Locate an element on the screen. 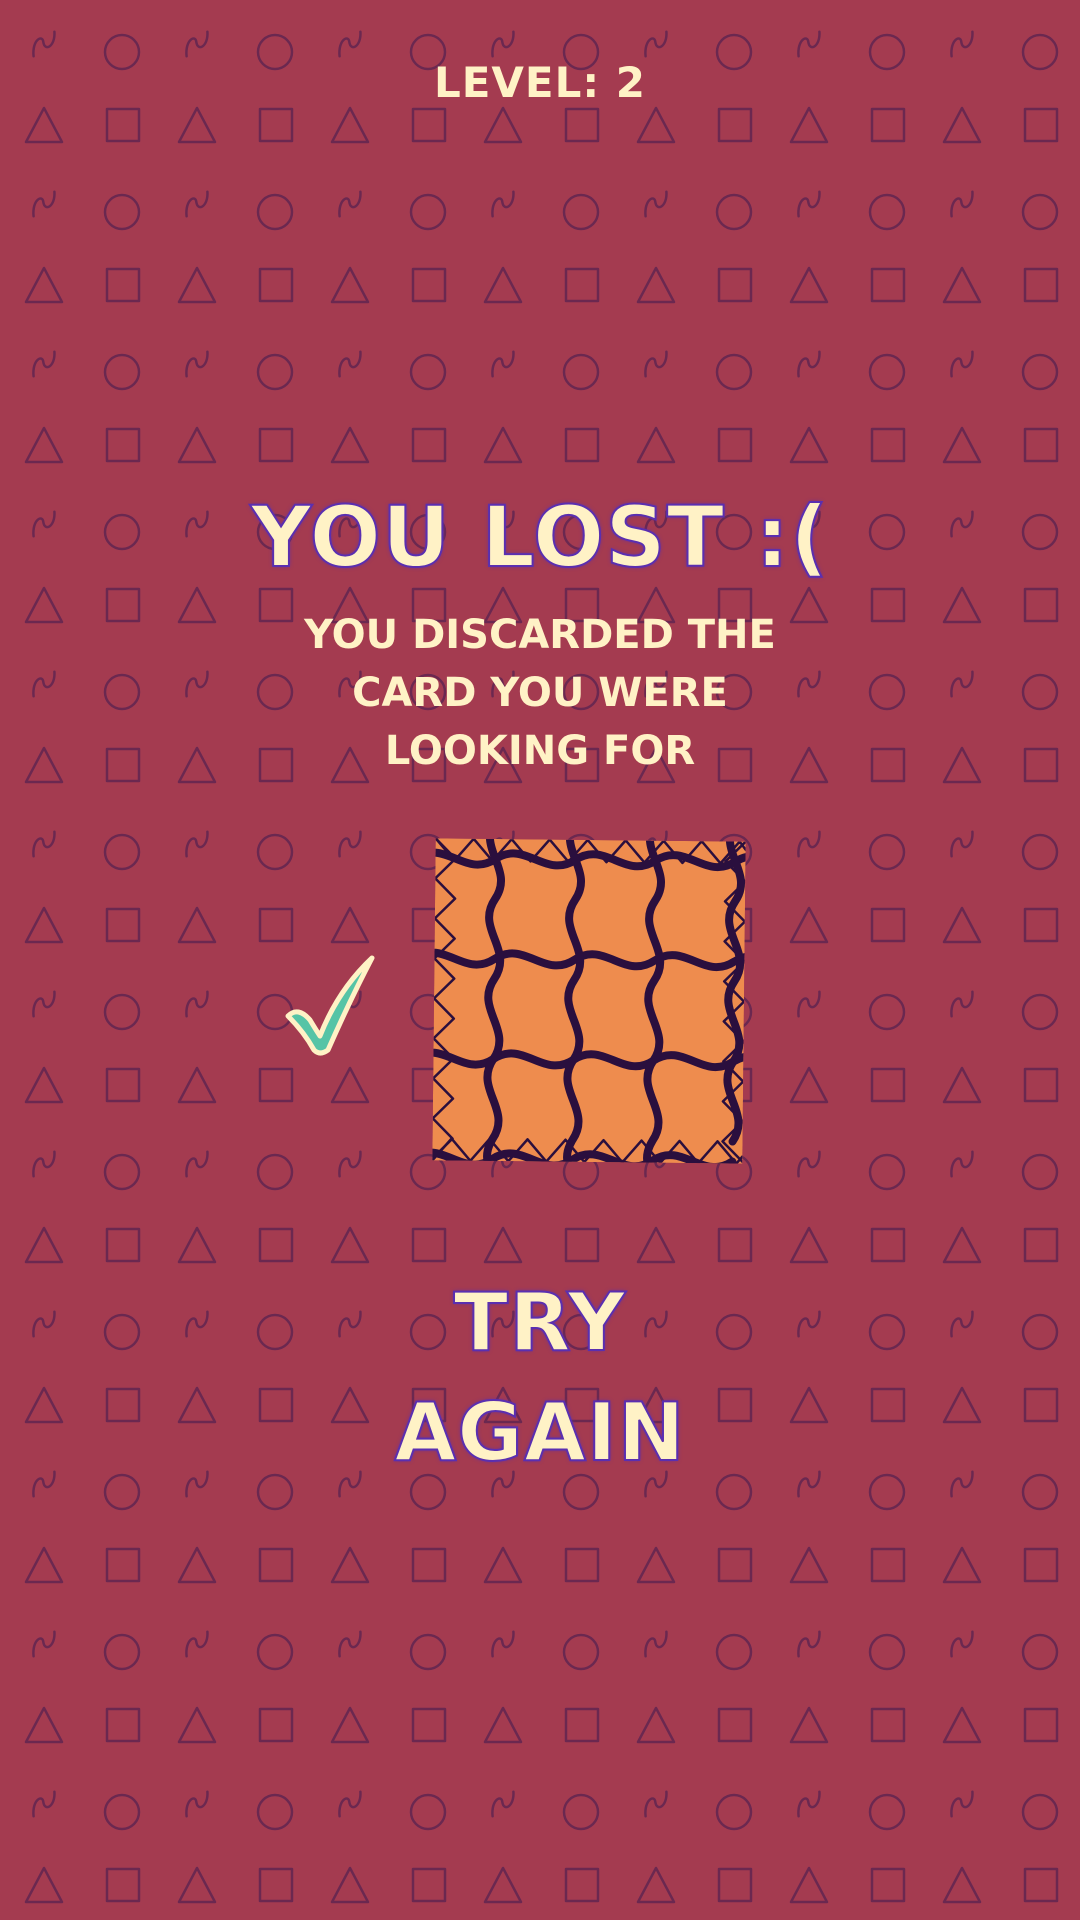 The width and height of the screenshot is (1080, 1920). level-indicator: LEVEL: 2 is located at coordinates (540, 82).